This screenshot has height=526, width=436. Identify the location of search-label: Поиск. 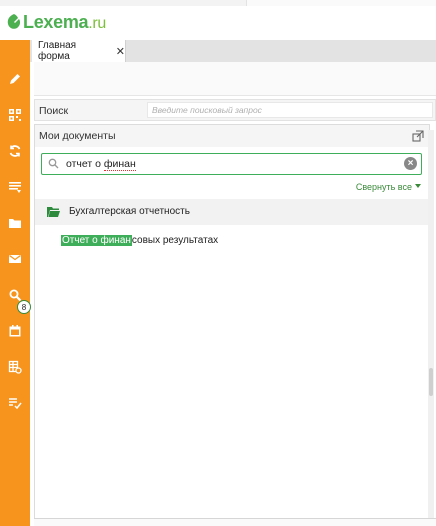
(54, 111).